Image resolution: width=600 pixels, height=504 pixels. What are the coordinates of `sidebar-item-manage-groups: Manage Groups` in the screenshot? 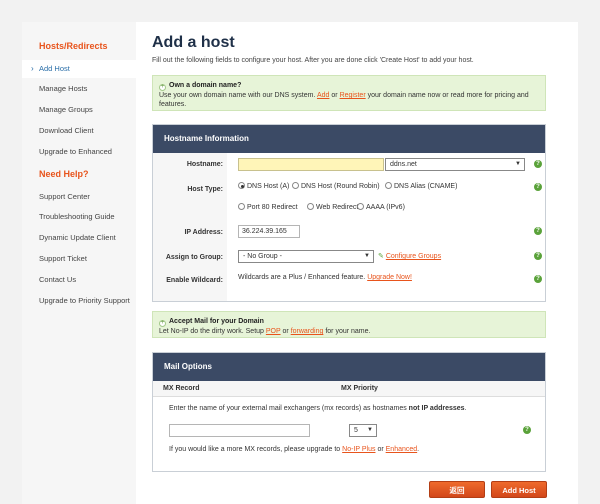 It's located at (79, 110).